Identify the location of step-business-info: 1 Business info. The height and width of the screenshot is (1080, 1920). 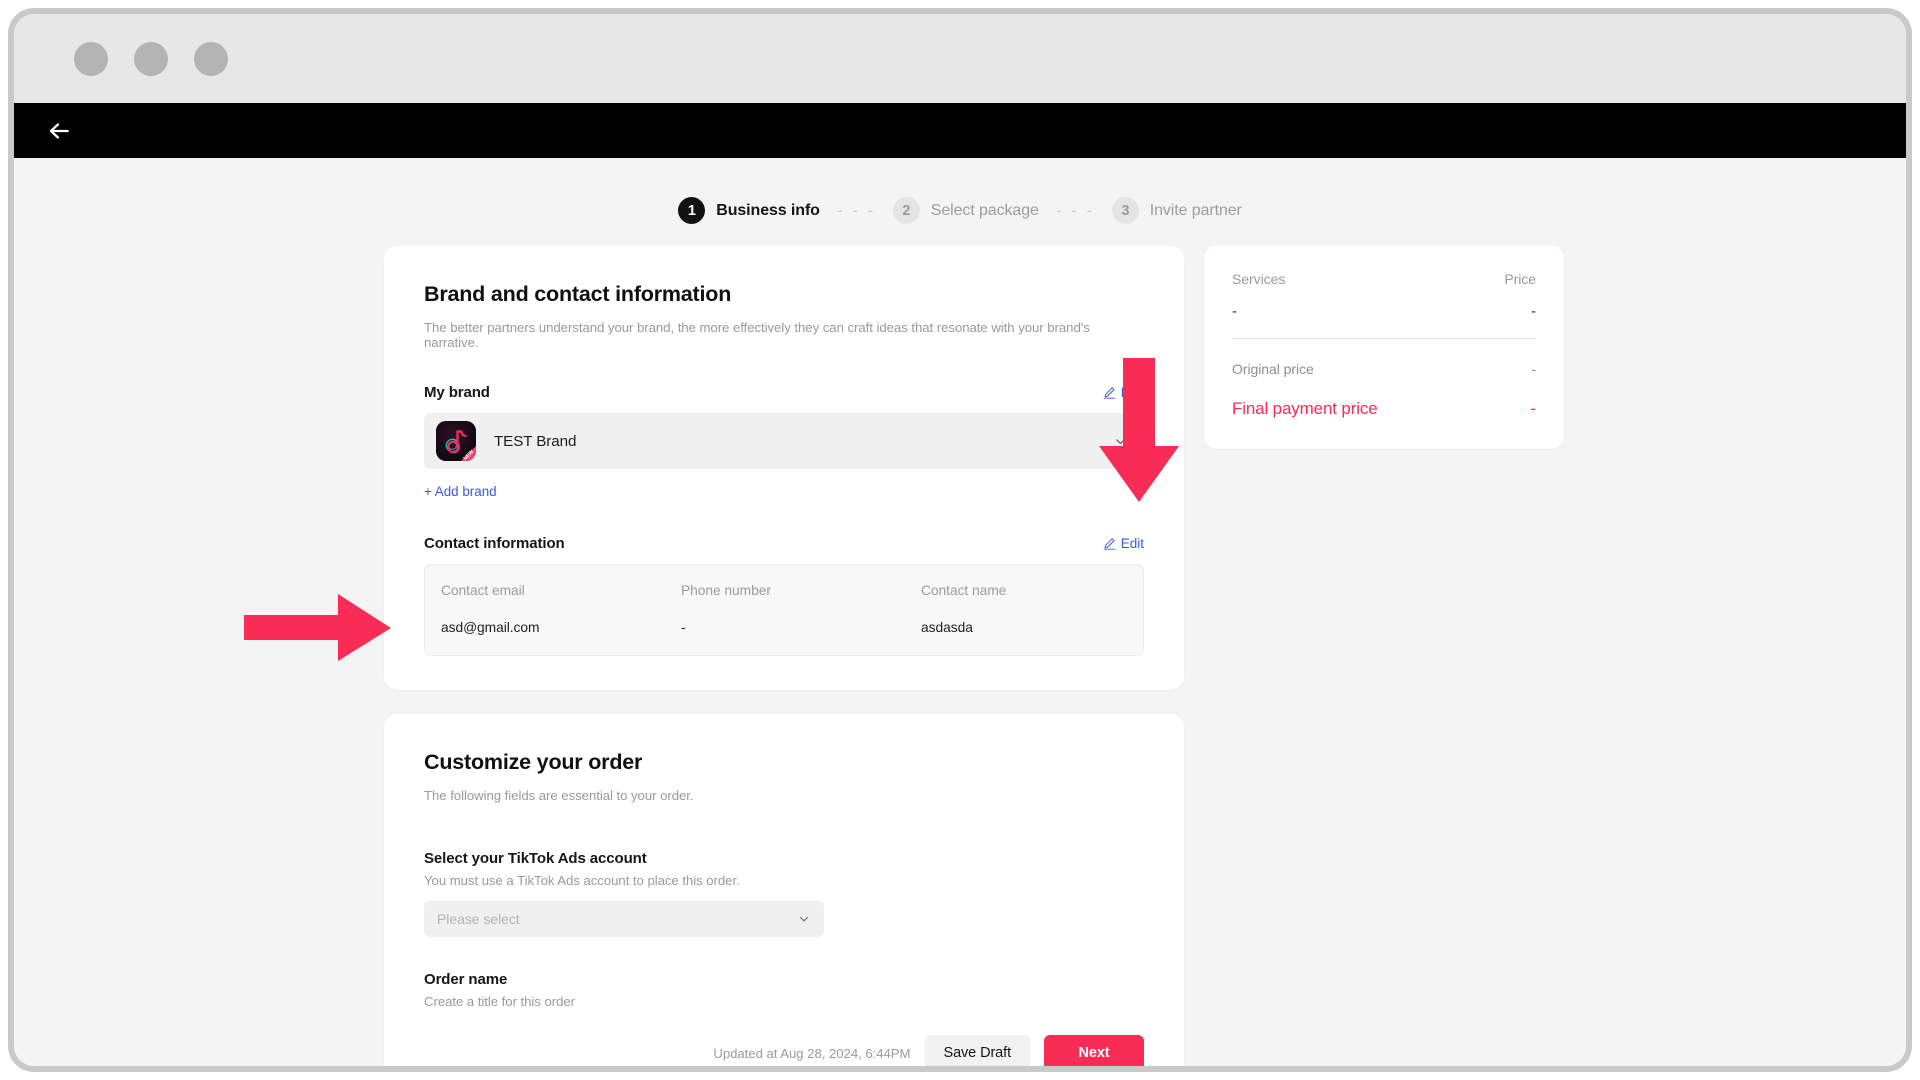
(749, 210).